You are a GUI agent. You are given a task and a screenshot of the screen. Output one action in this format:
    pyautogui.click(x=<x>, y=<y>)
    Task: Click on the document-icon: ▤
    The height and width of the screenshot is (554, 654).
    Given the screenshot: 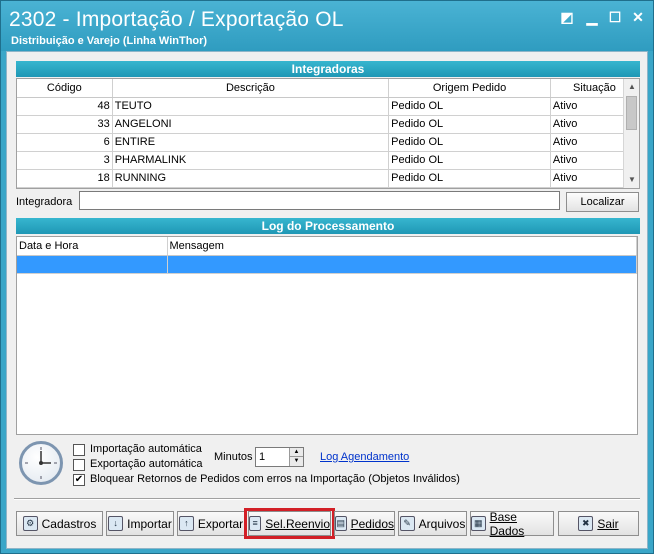 What is the action you would take?
    pyautogui.click(x=341, y=523)
    